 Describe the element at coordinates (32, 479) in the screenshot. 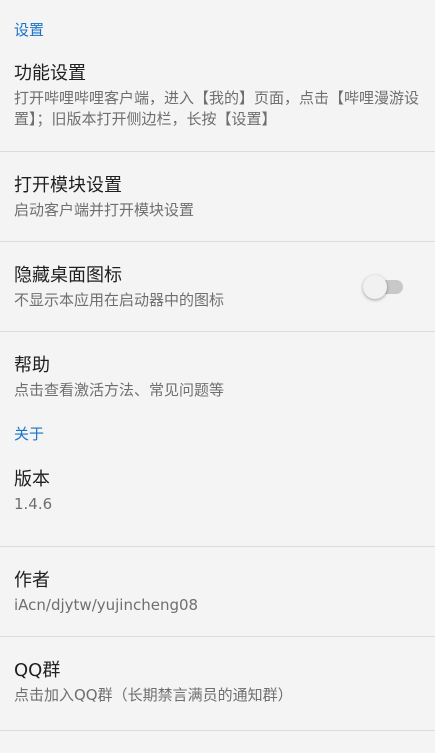

I see `pref-title: 版本` at that location.